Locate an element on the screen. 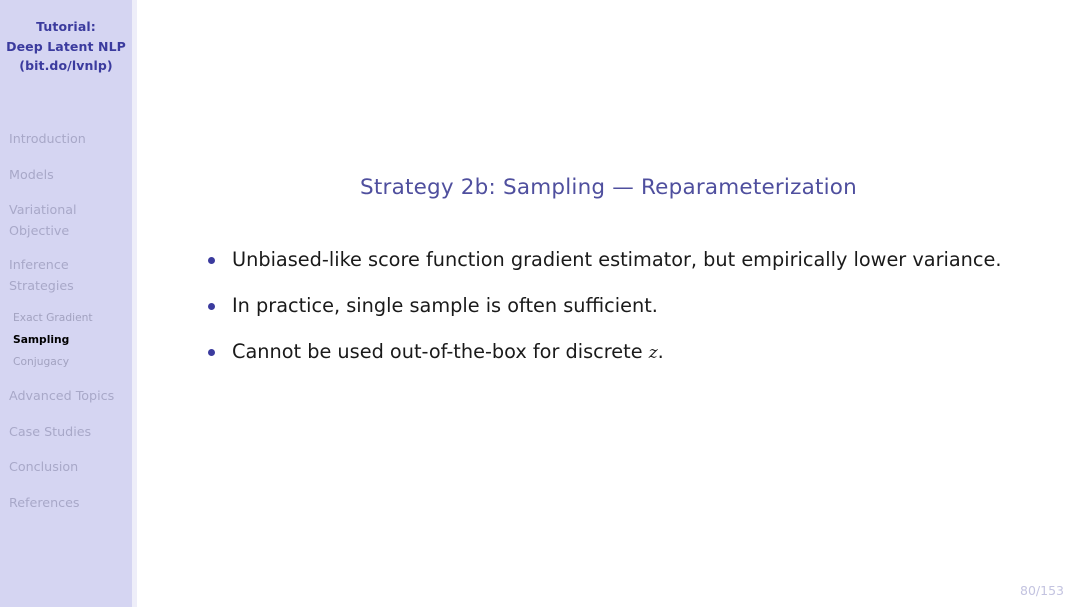 The height and width of the screenshot is (607, 1080). sidebar-item-label-line2: Strategies is located at coordinates (41, 285).